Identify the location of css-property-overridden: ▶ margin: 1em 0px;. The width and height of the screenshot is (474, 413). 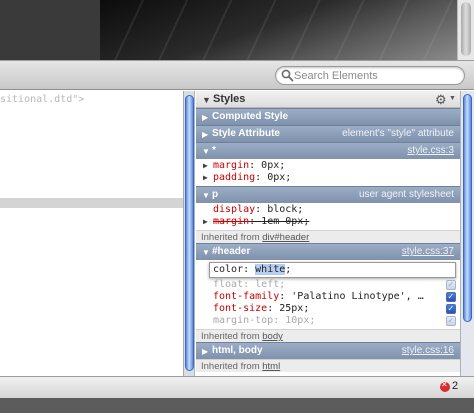
(328, 222).